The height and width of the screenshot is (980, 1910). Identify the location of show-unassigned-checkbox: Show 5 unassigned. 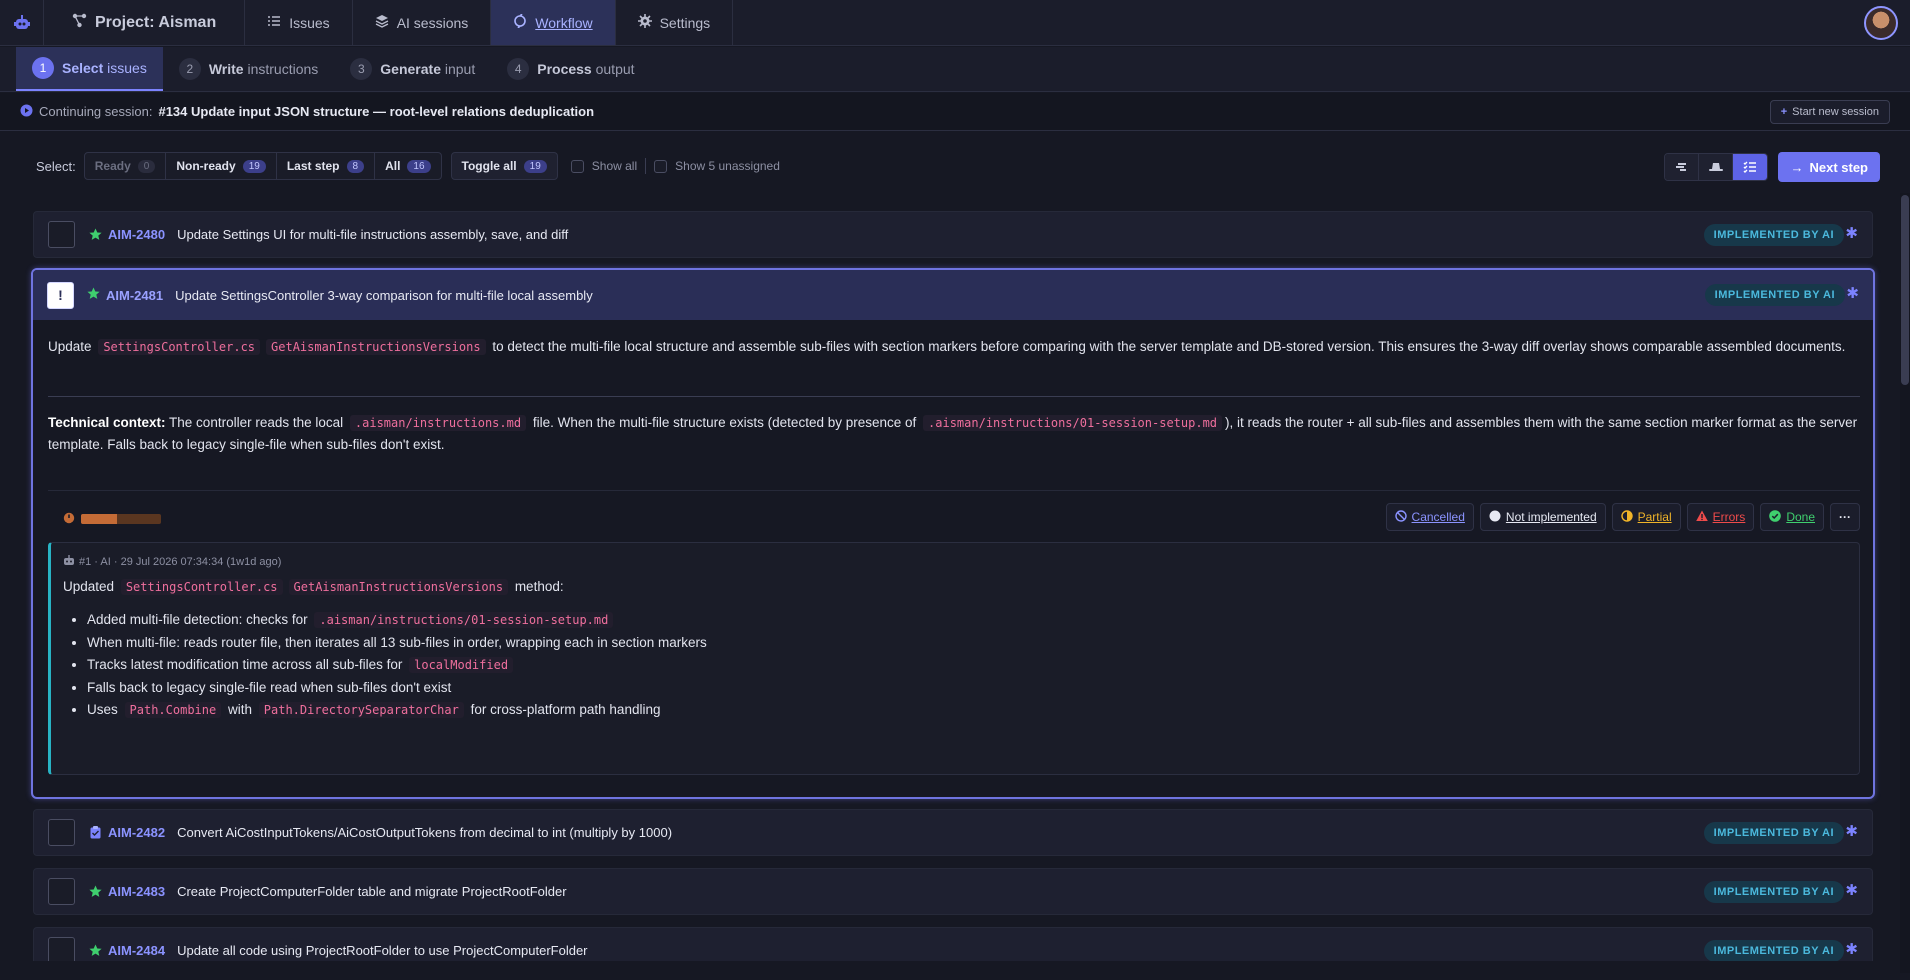
(717, 166).